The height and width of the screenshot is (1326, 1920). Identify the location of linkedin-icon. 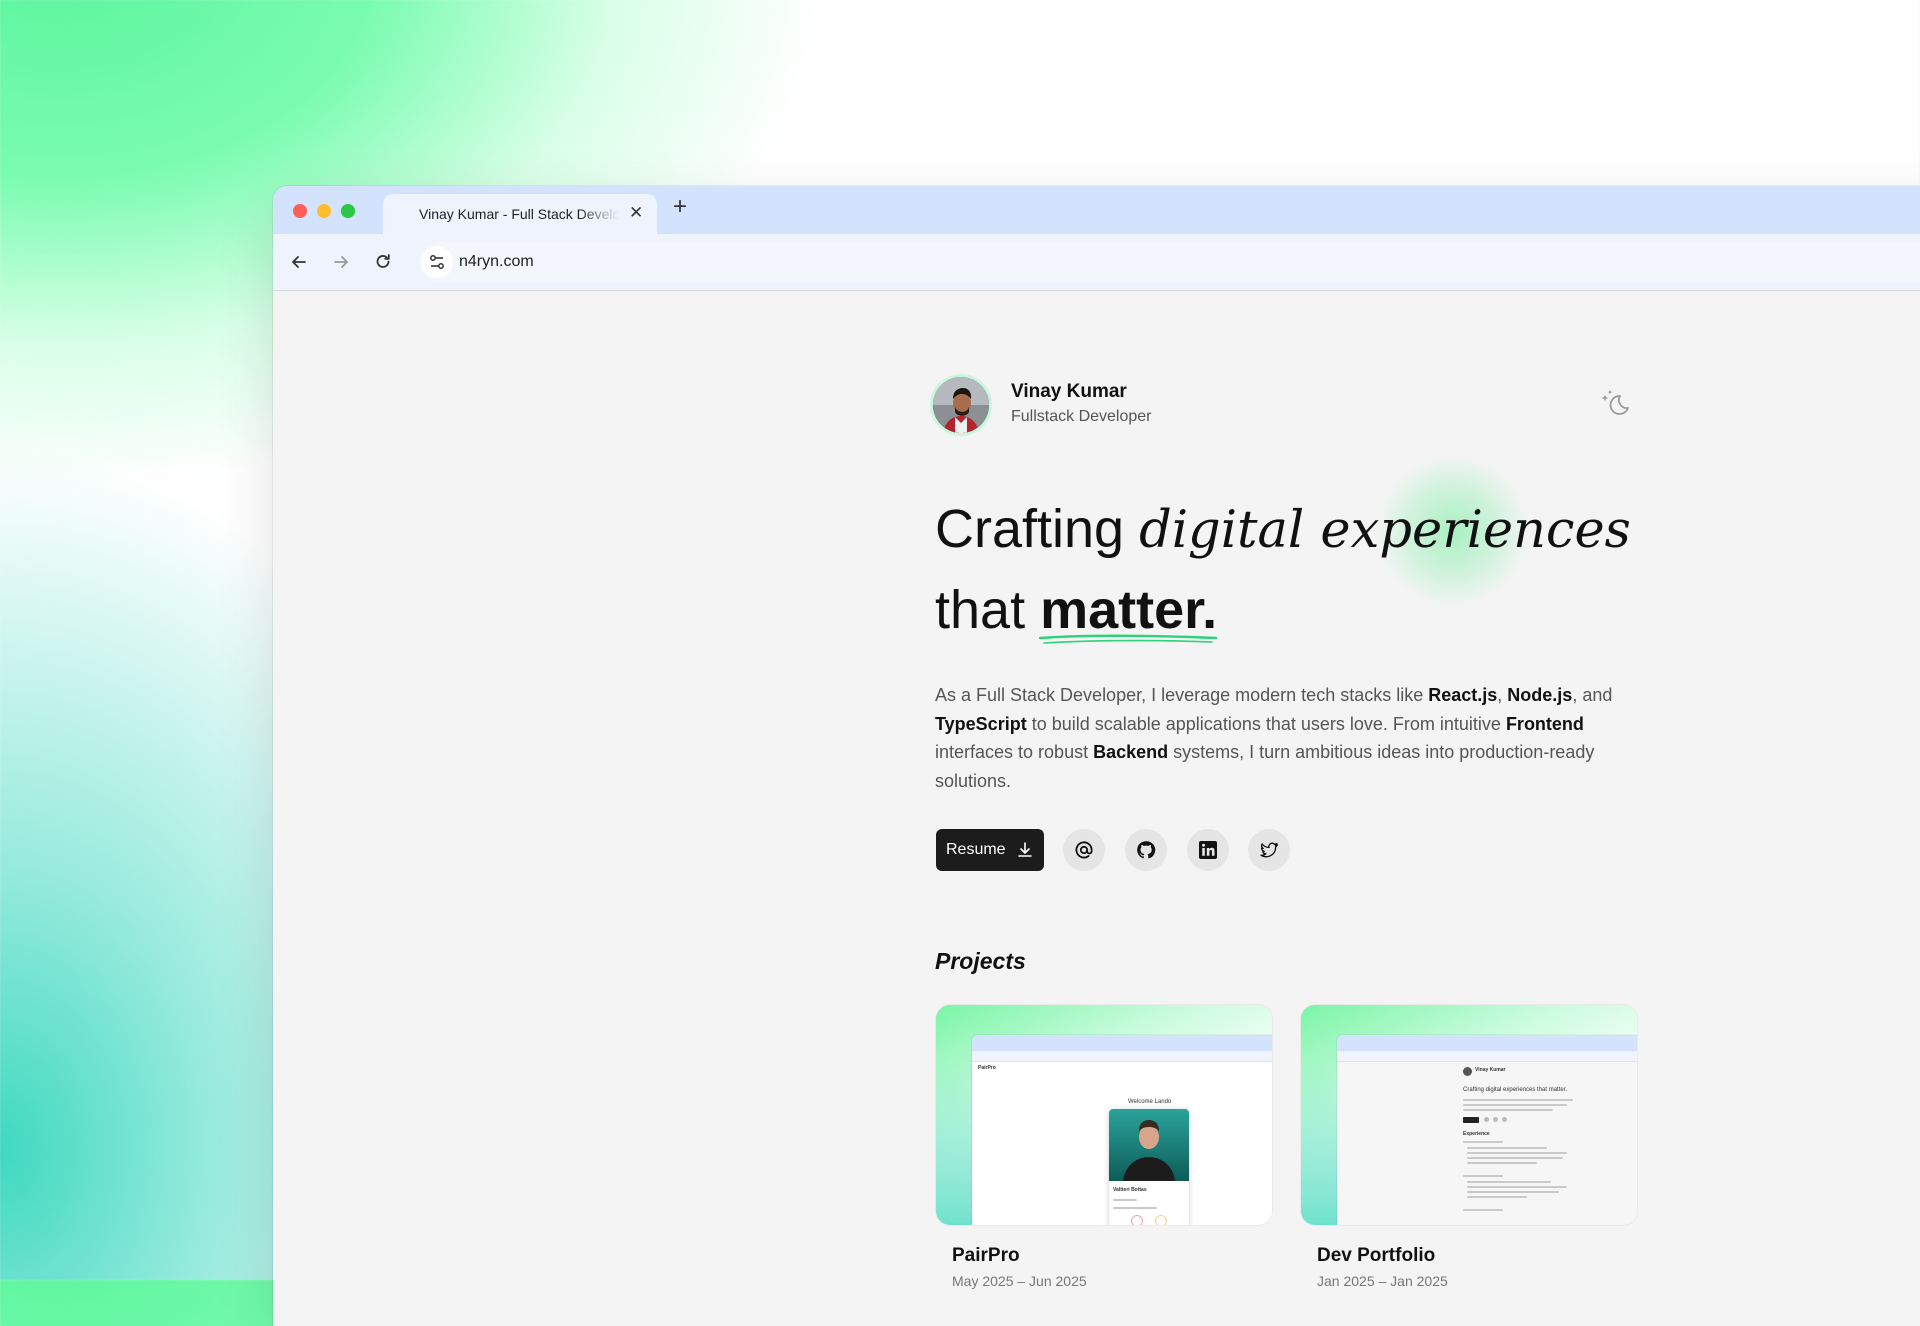
(1208, 850).